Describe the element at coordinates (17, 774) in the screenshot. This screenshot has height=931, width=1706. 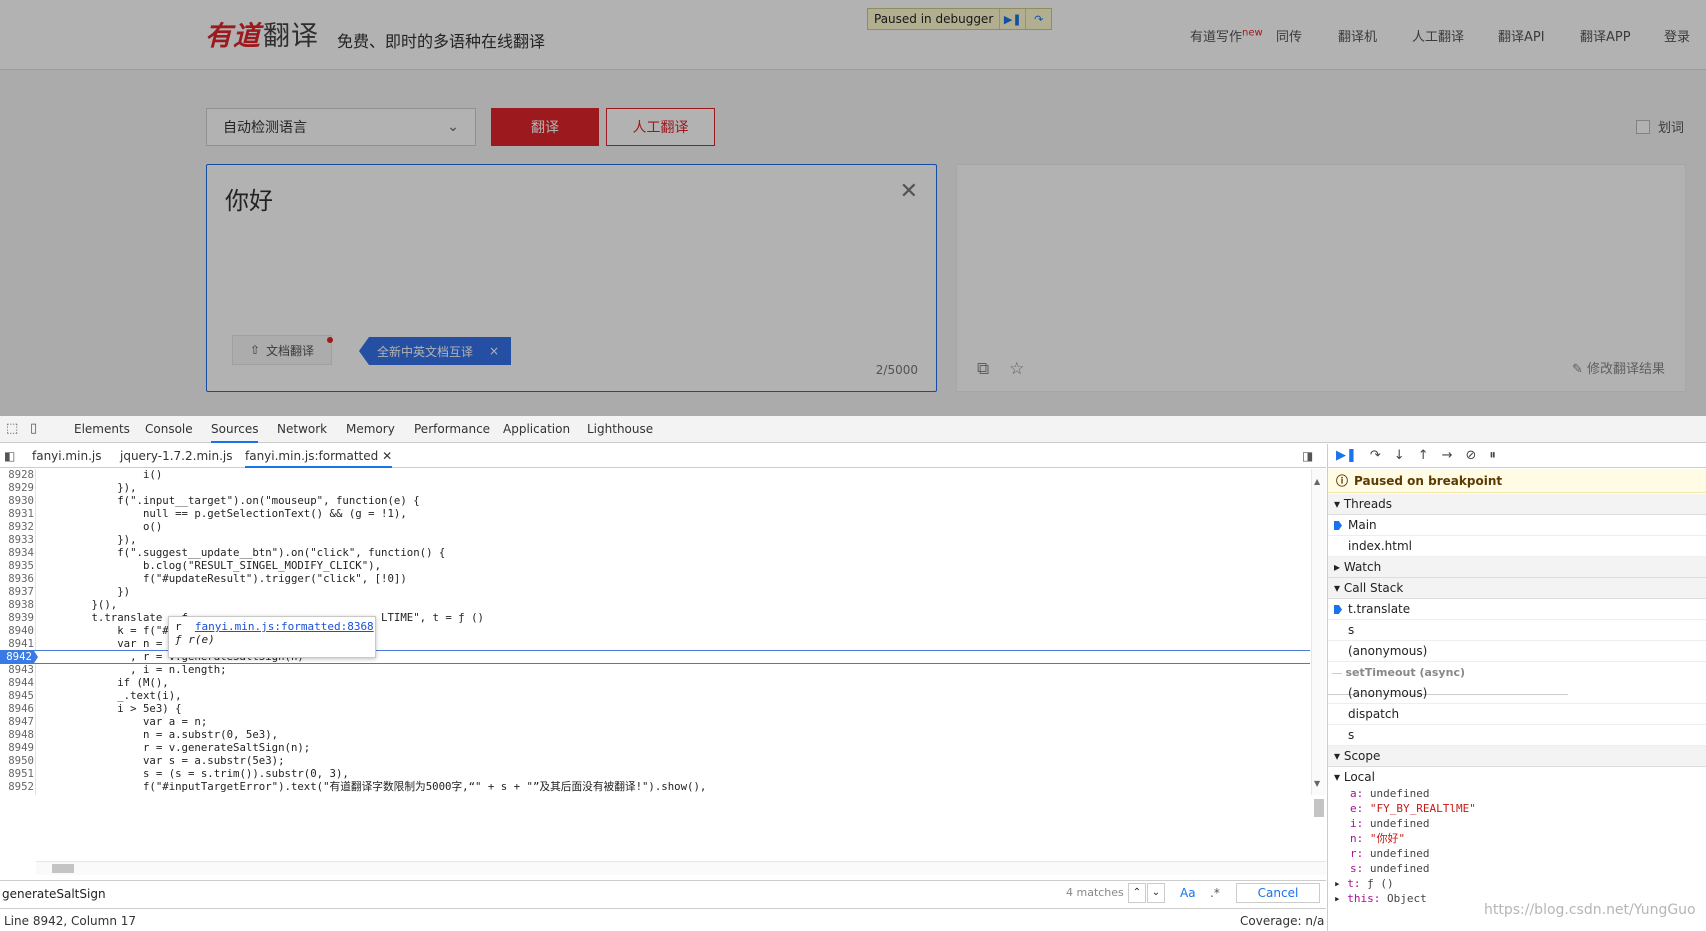
I see `line-number: 8951` at that location.